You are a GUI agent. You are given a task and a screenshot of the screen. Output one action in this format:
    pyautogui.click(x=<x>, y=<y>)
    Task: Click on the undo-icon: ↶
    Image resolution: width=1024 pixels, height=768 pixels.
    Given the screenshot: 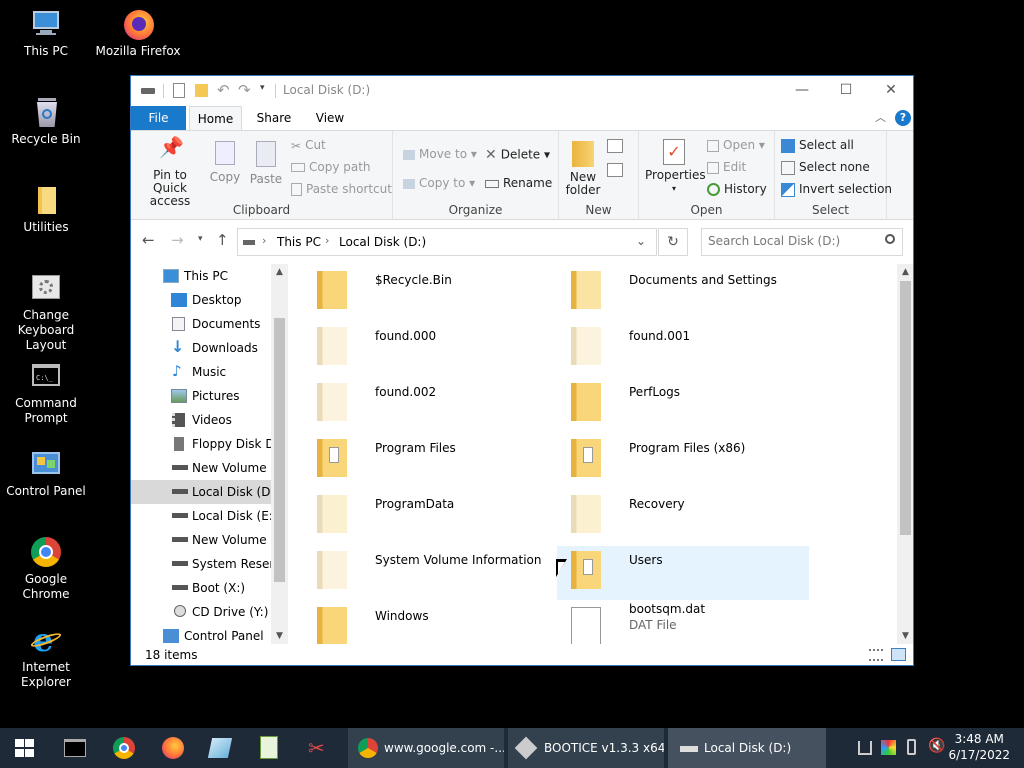 What is the action you would take?
    pyautogui.click(x=223, y=90)
    